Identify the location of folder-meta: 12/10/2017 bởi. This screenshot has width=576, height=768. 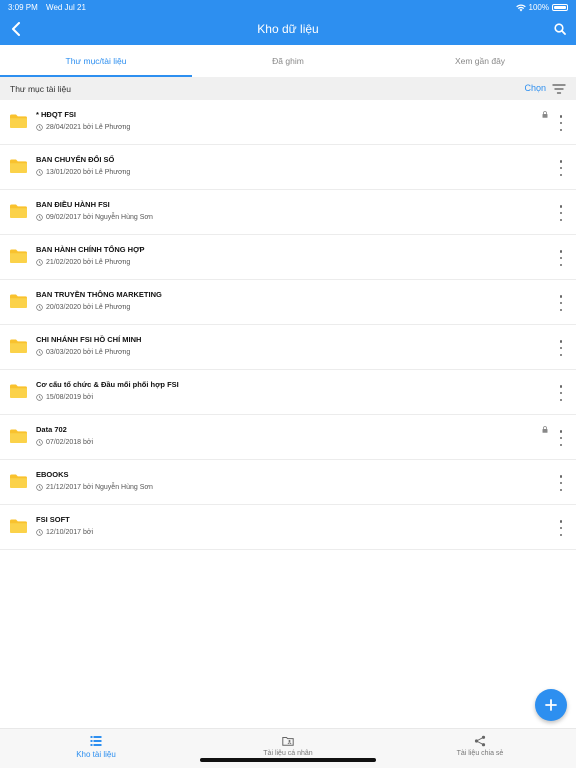
(64, 532).